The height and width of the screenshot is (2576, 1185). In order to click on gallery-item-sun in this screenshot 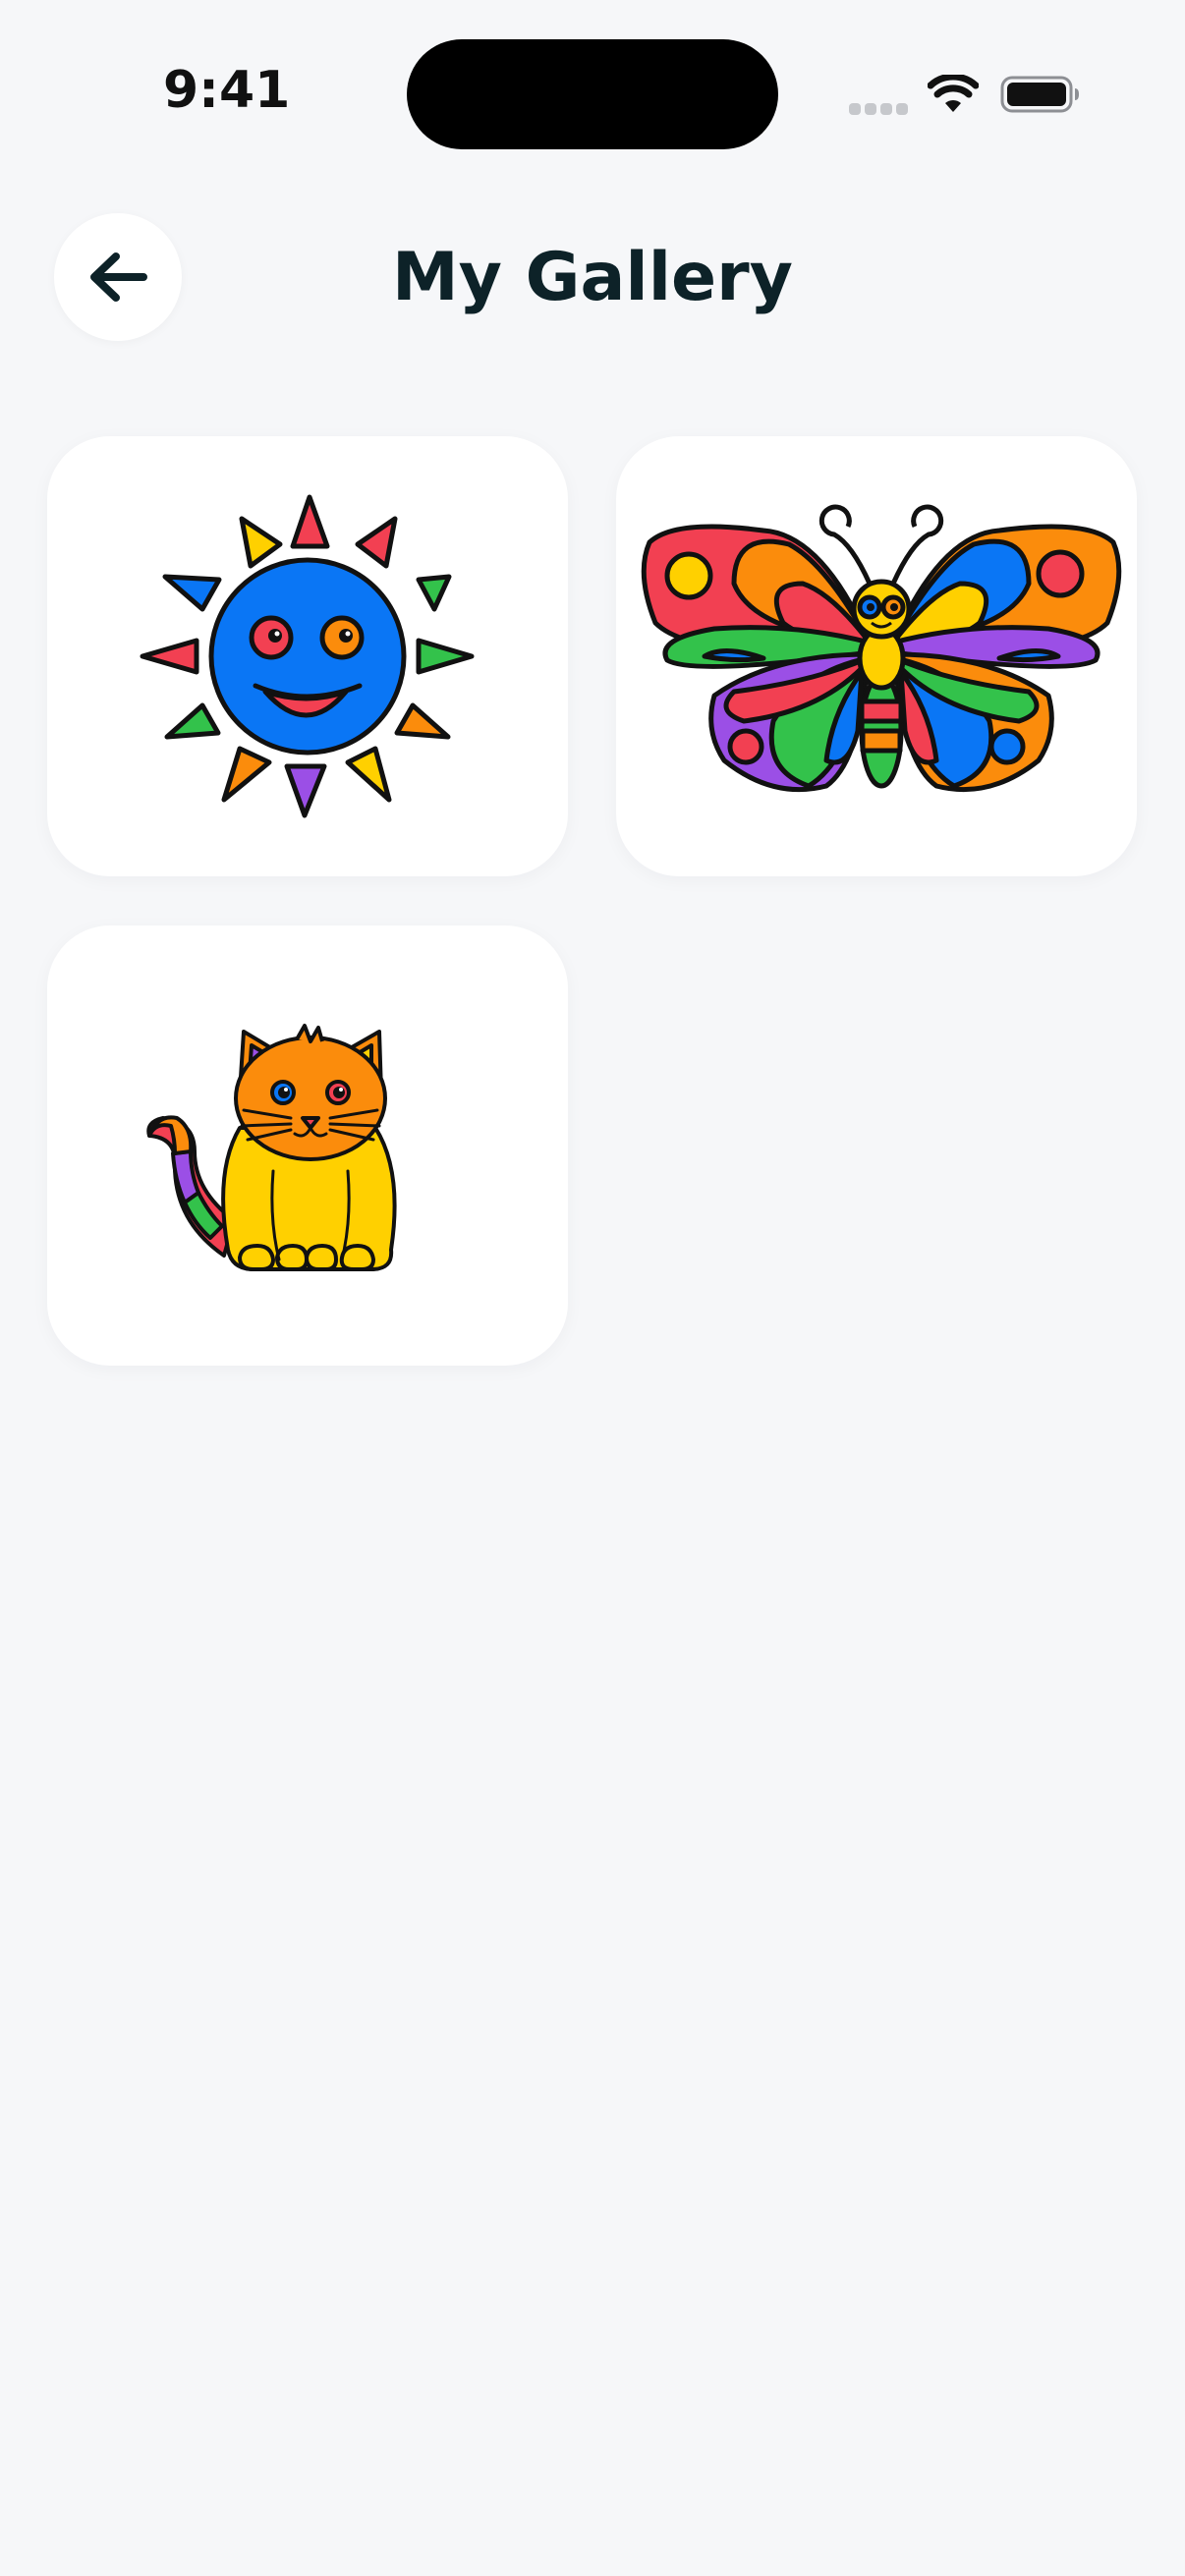, I will do `click(308, 656)`.